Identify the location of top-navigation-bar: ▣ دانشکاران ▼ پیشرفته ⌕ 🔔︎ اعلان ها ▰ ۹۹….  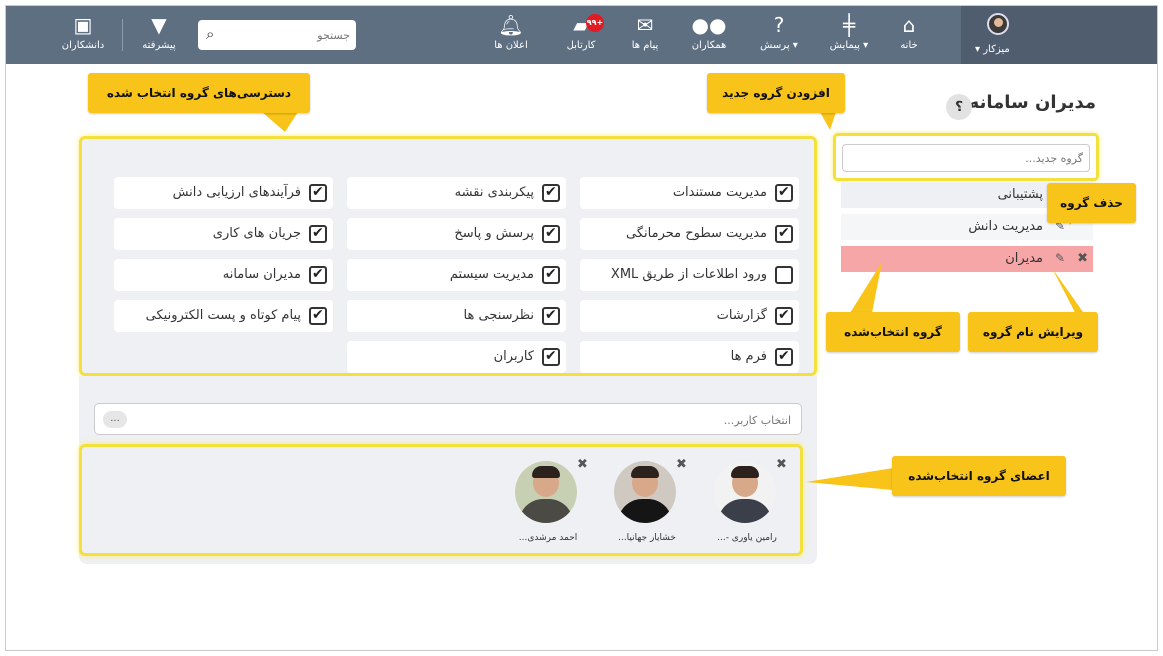
(581, 35).